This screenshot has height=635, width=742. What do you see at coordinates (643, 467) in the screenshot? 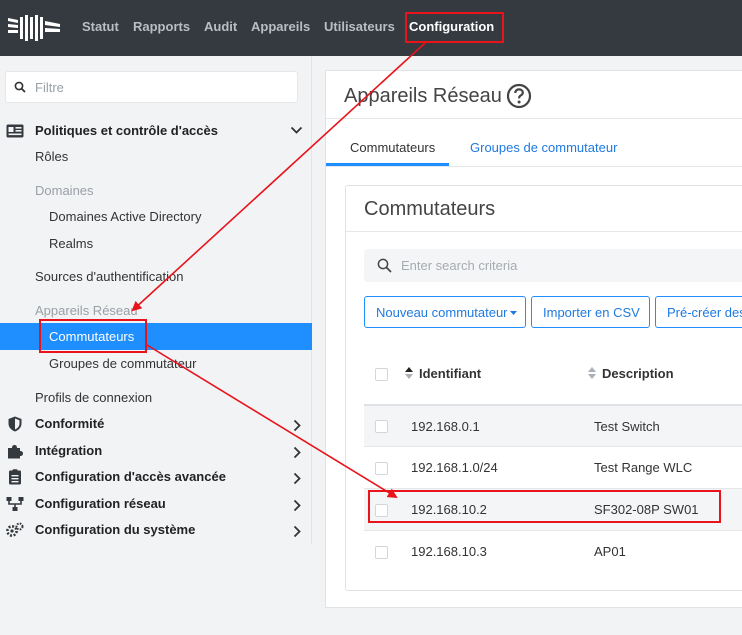
I see `row-description: Test Range WLC` at bounding box center [643, 467].